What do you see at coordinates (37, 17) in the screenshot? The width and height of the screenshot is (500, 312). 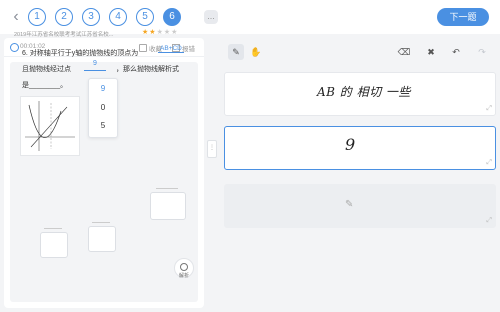 I see `question-nav-item-1: 1` at bounding box center [37, 17].